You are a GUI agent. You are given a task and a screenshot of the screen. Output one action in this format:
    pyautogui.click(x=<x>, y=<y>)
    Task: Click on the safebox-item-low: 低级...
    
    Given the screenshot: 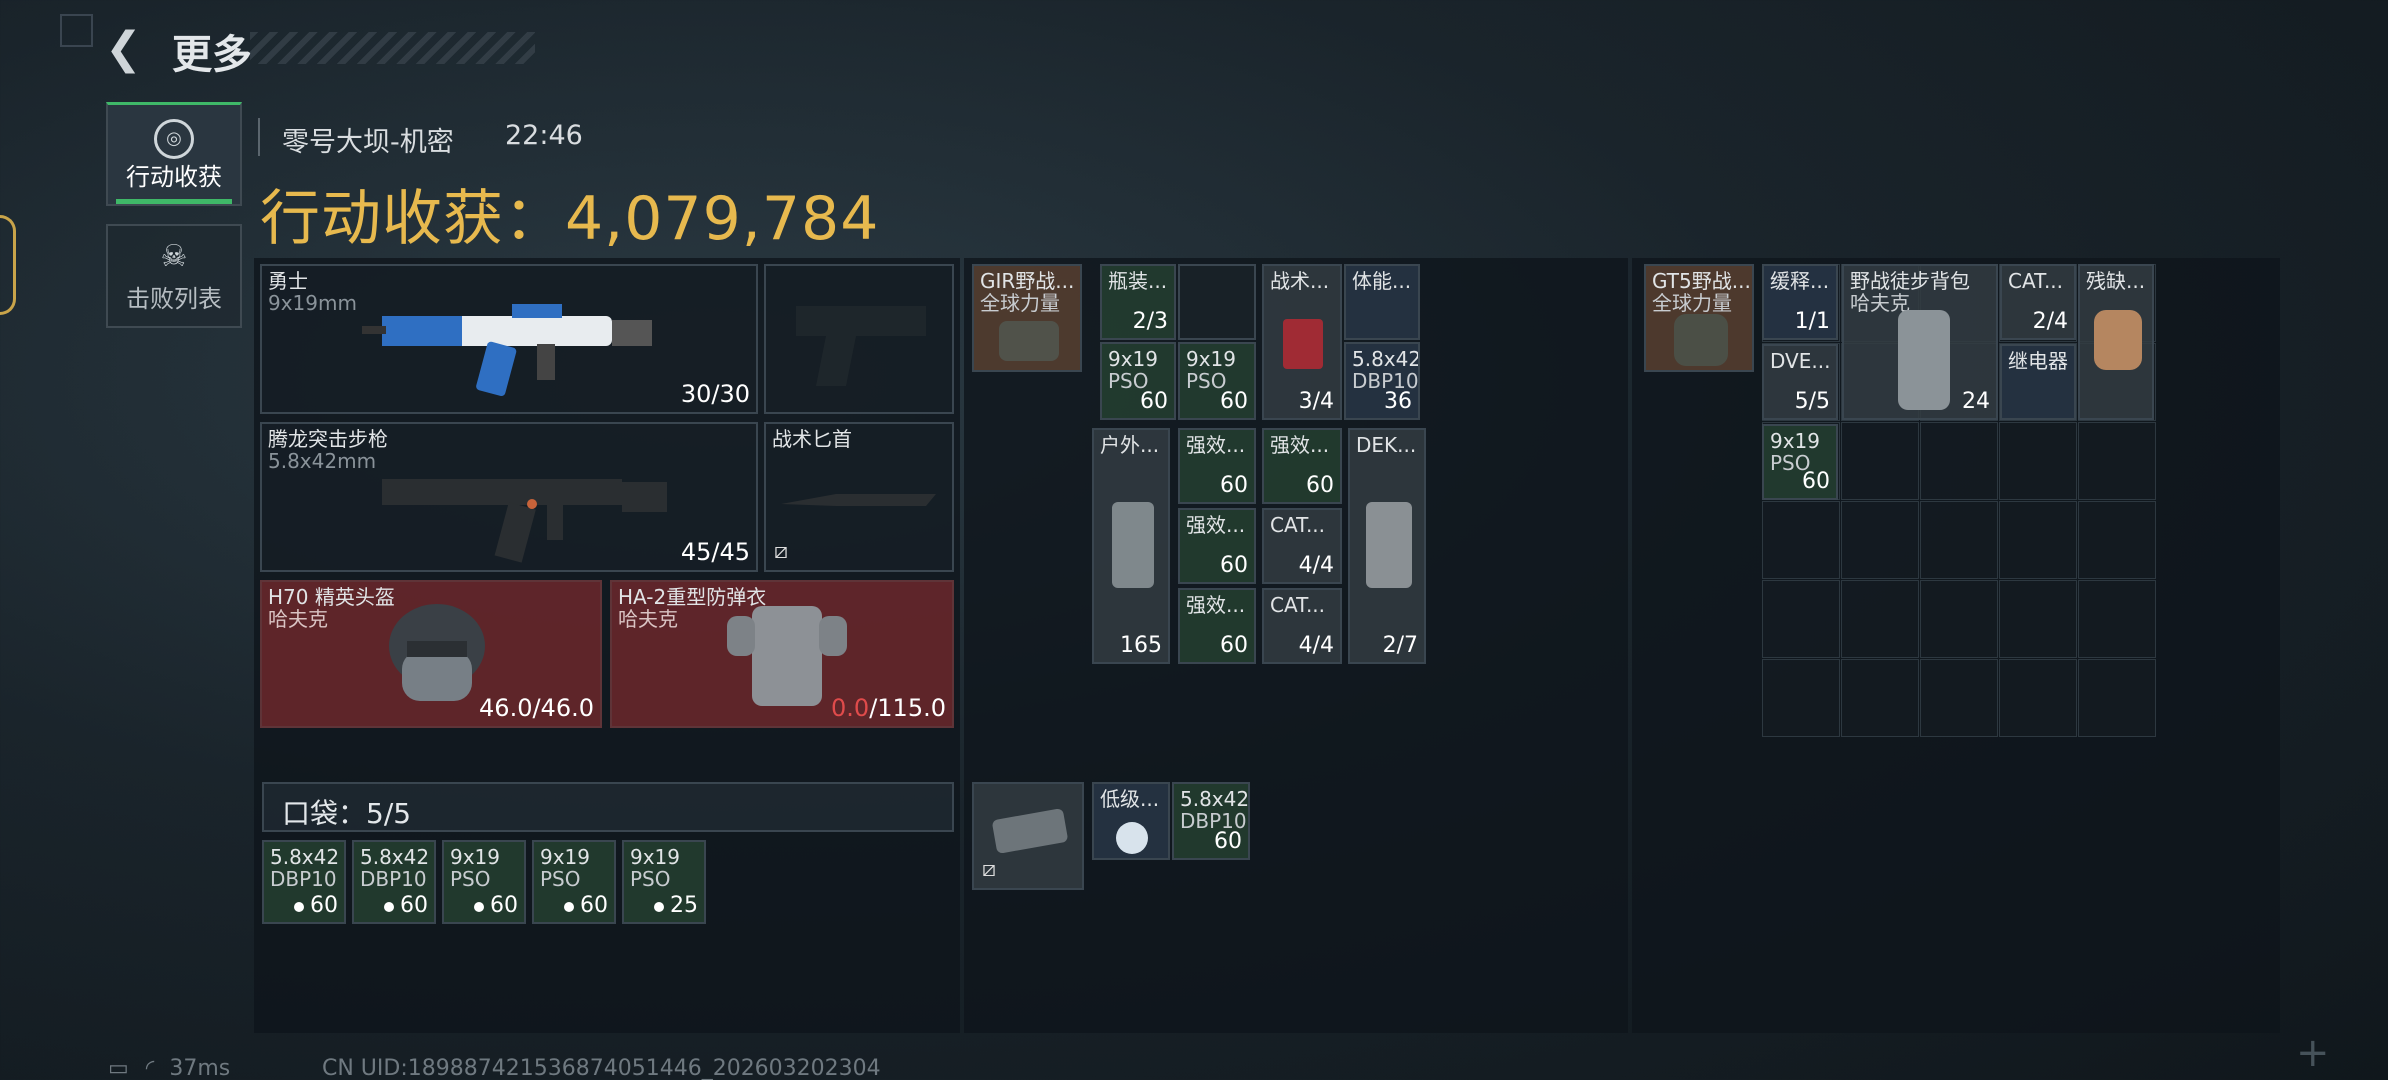 What is the action you would take?
    pyautogui.click(x=1131, y=821)
    